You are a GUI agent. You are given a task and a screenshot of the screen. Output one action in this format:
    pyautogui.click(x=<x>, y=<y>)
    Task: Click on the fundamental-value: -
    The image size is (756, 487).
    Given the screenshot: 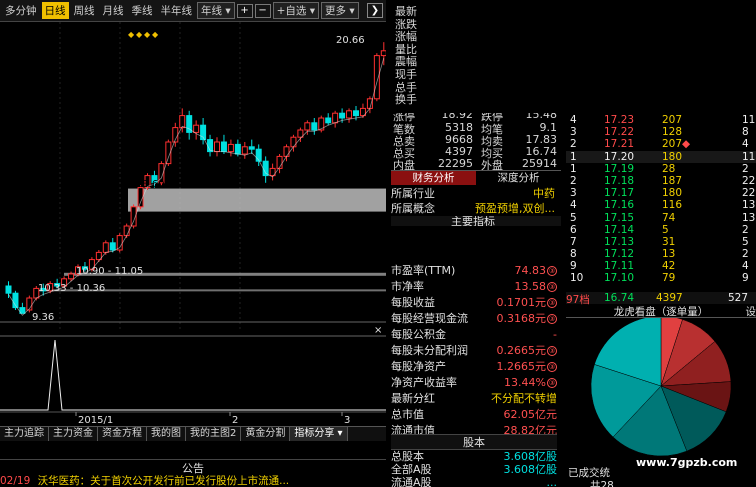 What is the action you would take?
    pyautogui.click(x=555, y=335)
    